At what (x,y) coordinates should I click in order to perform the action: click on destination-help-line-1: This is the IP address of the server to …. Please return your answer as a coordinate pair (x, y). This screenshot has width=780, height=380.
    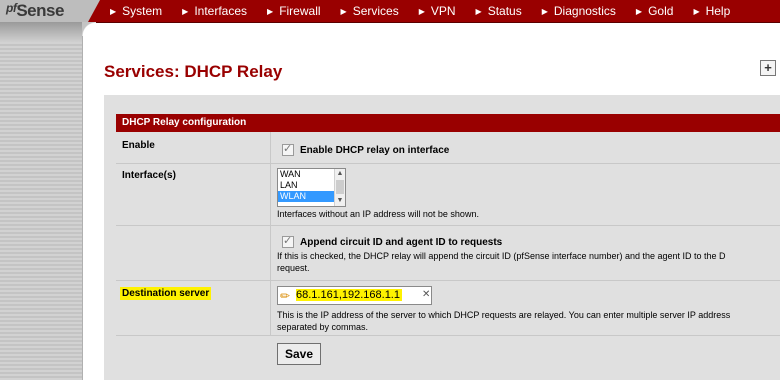
    Looking at the image, I should click on (504, 315).